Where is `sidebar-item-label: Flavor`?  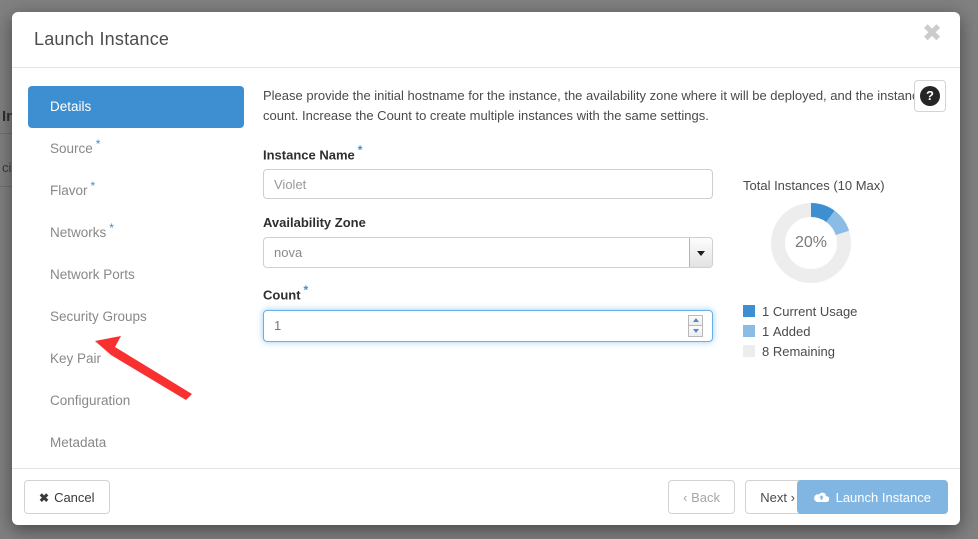 sidebar-item-label: Flavor is located at coordinates (69, 190).